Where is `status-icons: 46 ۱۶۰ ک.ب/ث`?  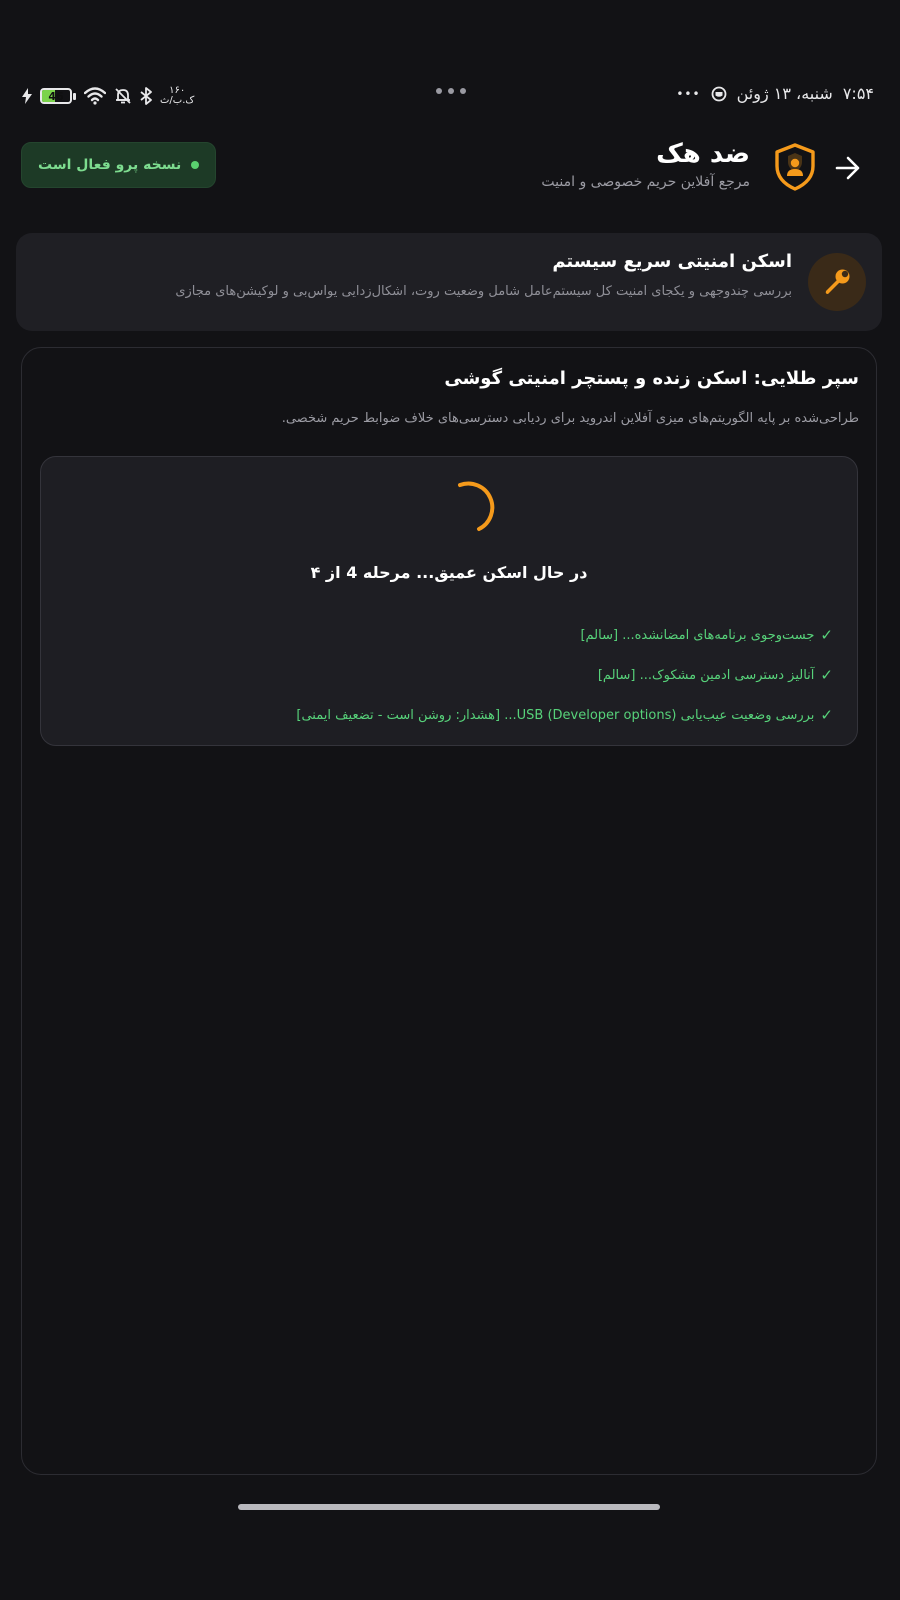
status-icons: 46 ۱۶۰ ک.ب/ث is located at coordinates (108, 96).